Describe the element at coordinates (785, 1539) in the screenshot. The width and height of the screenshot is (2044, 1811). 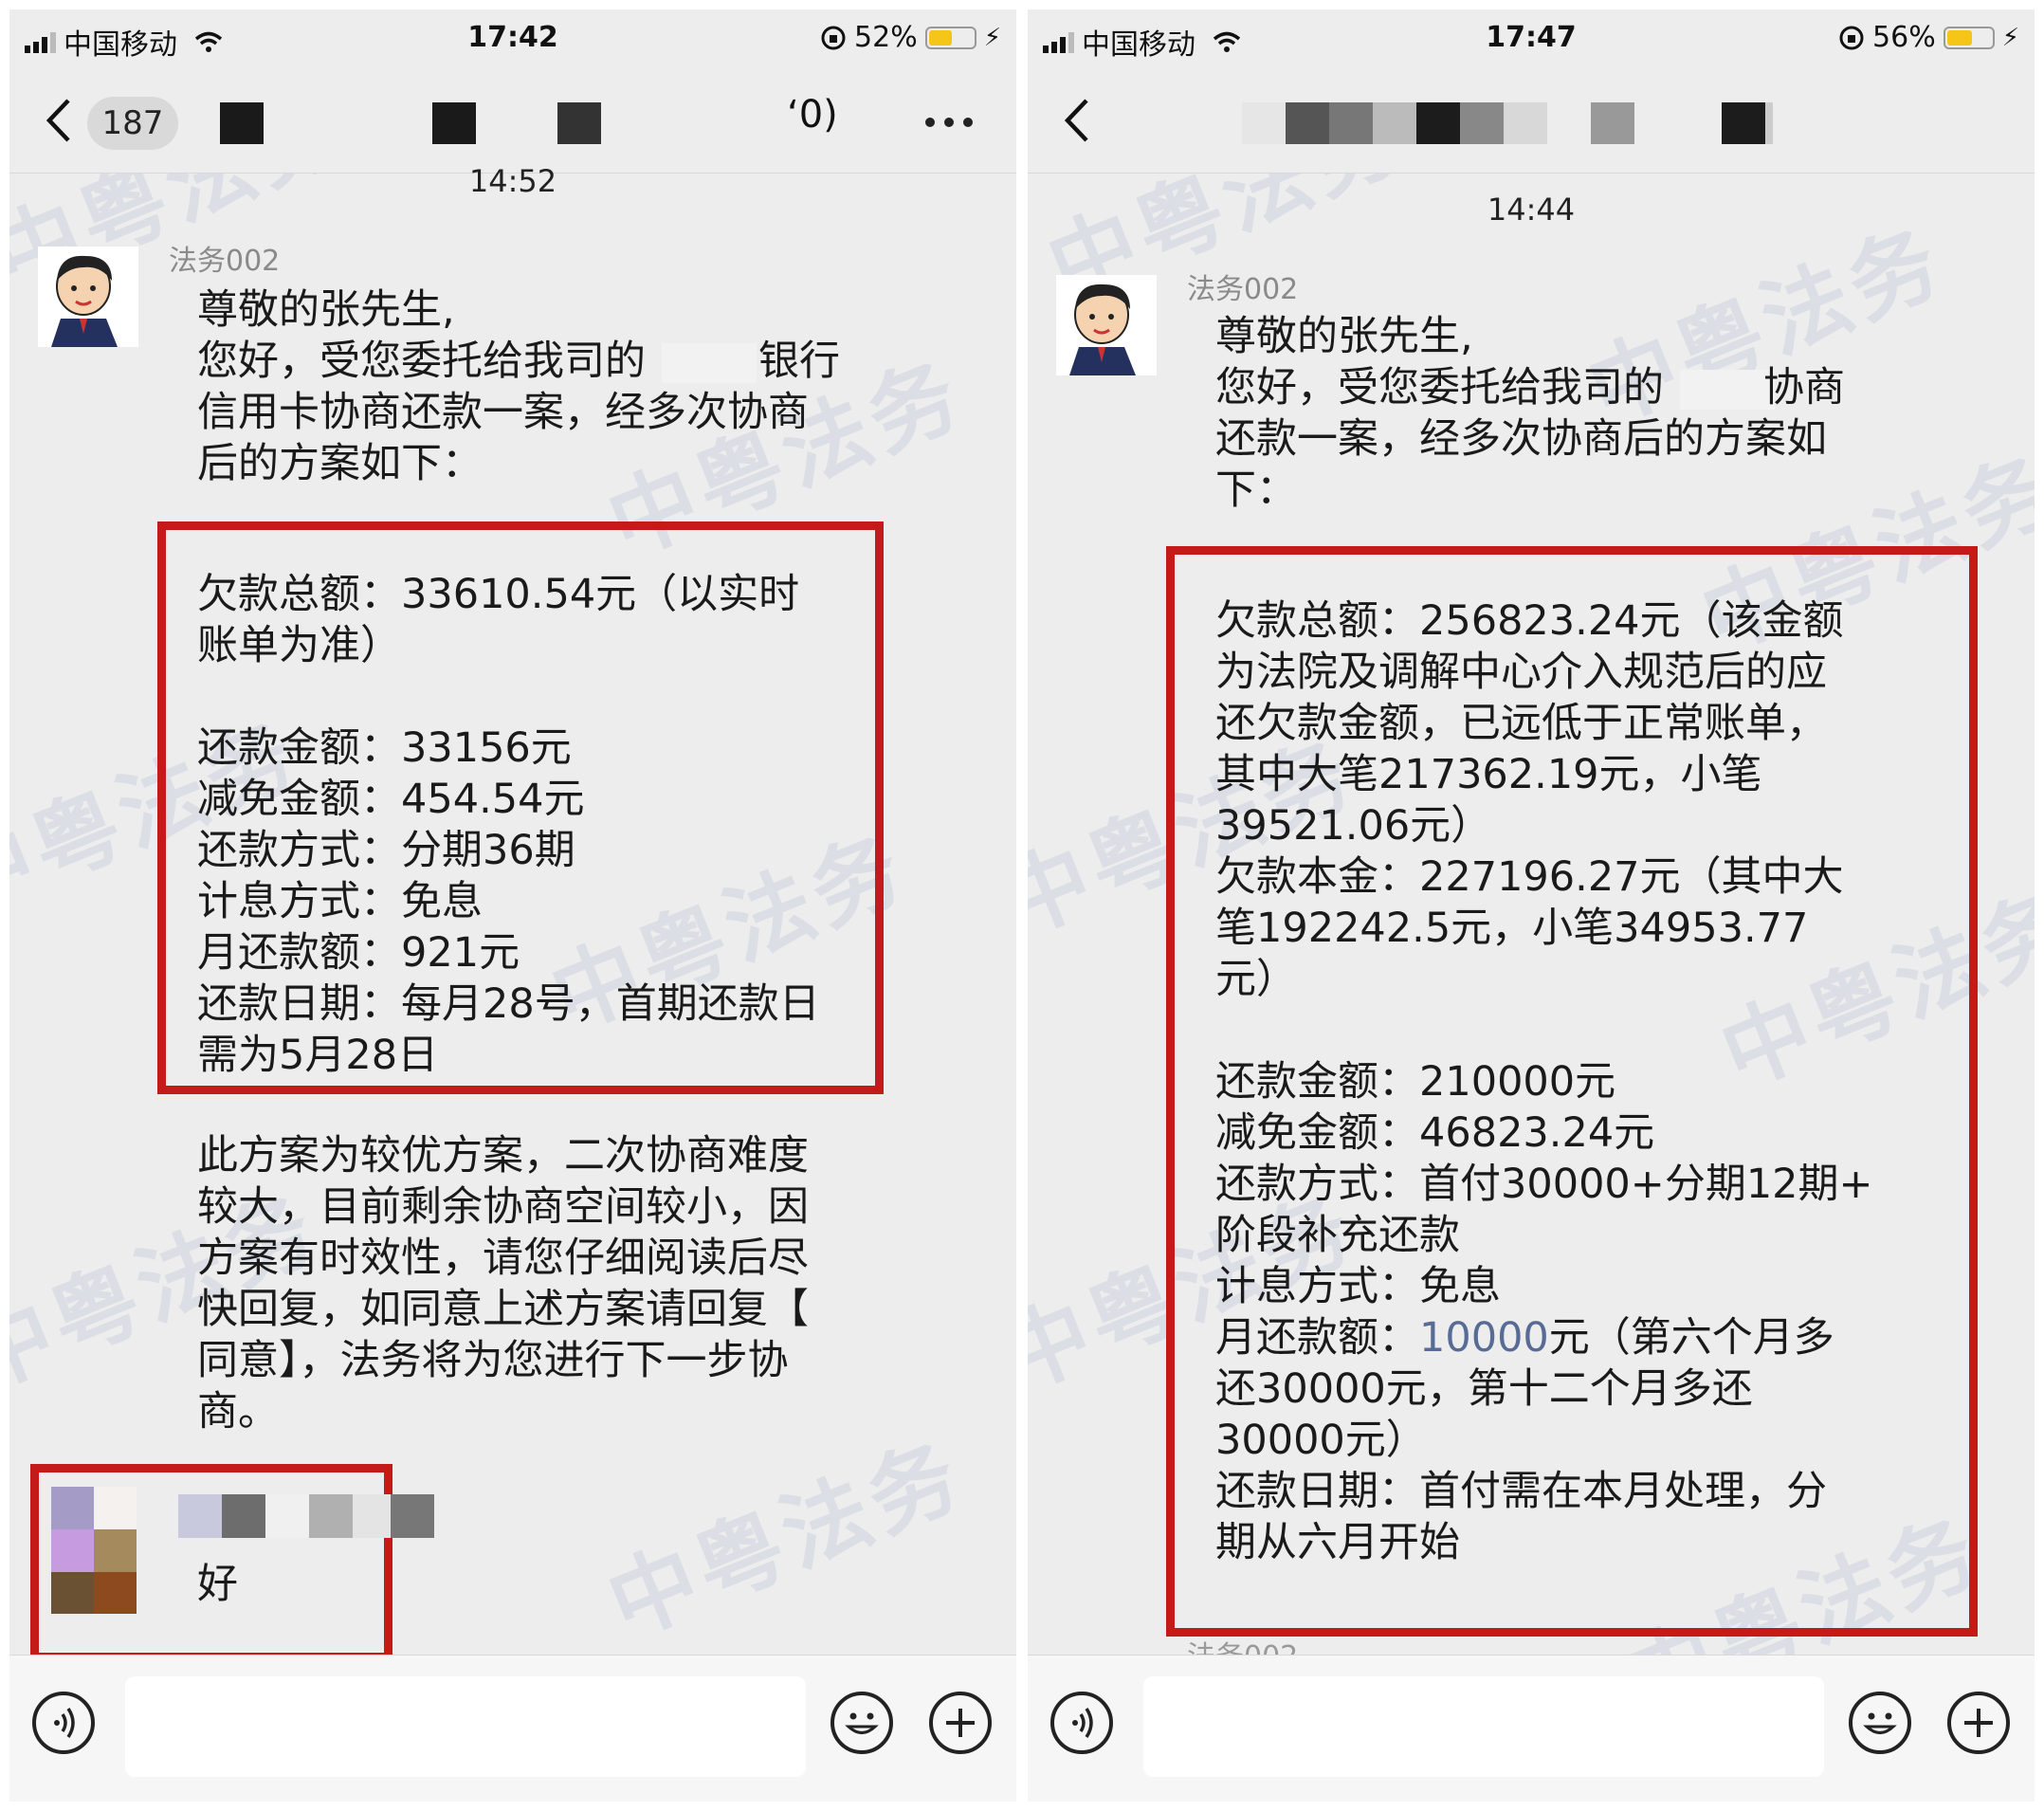
I see `watermark: 中粤法务` at that location.